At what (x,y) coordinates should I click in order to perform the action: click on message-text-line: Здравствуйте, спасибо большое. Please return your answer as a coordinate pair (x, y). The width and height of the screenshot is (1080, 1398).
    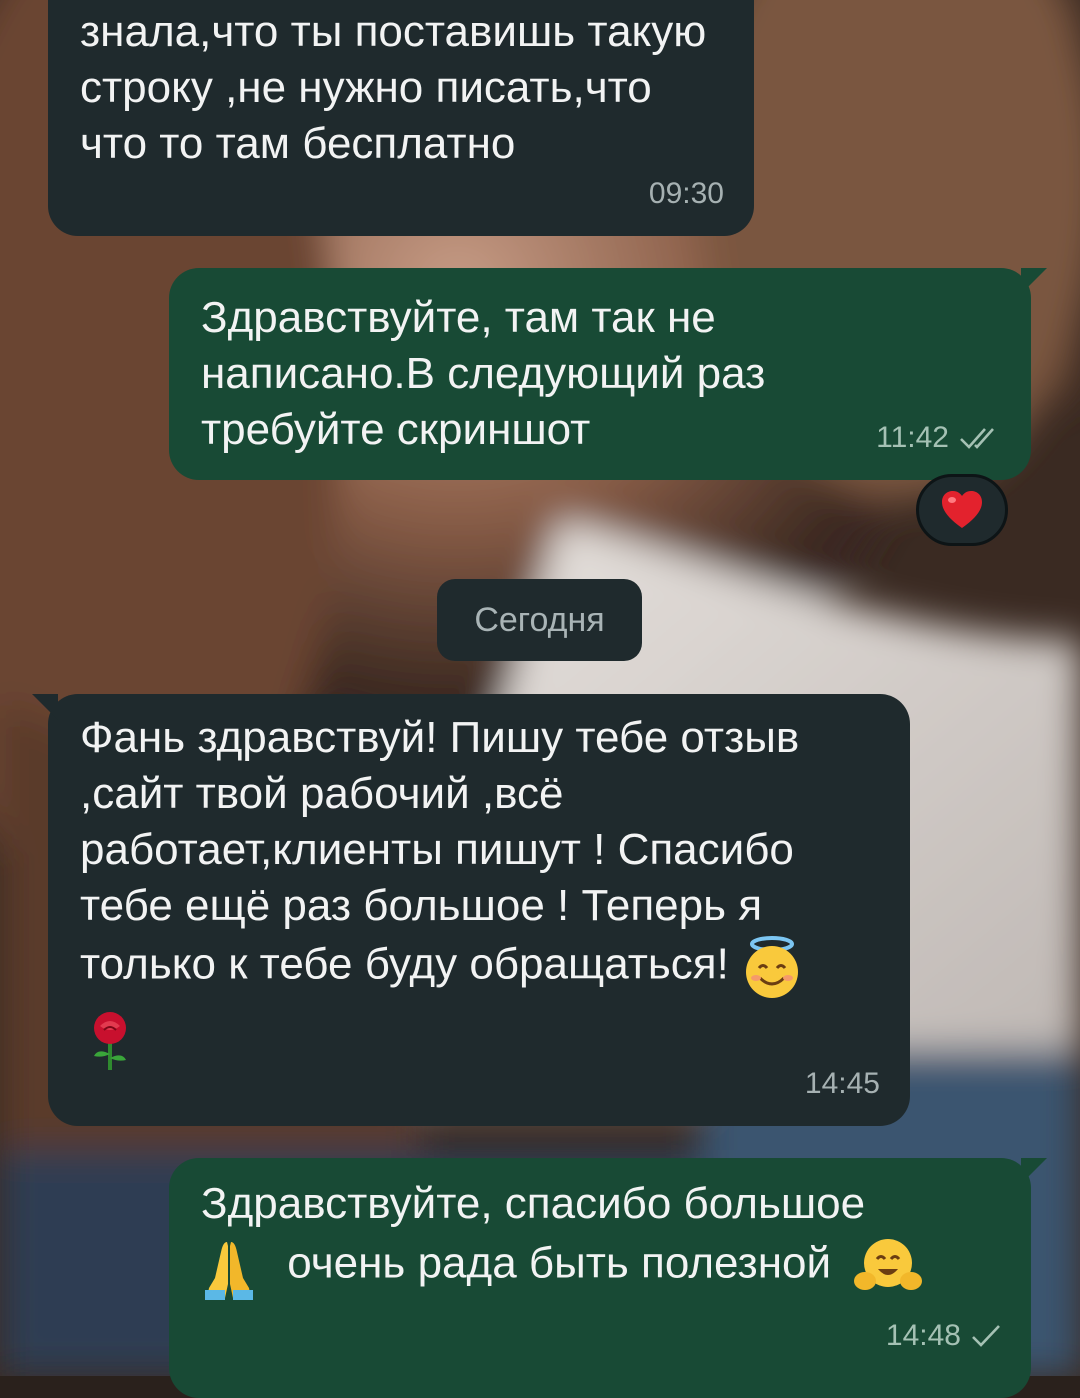
    Looking at the image, I should click on (533, 1203).